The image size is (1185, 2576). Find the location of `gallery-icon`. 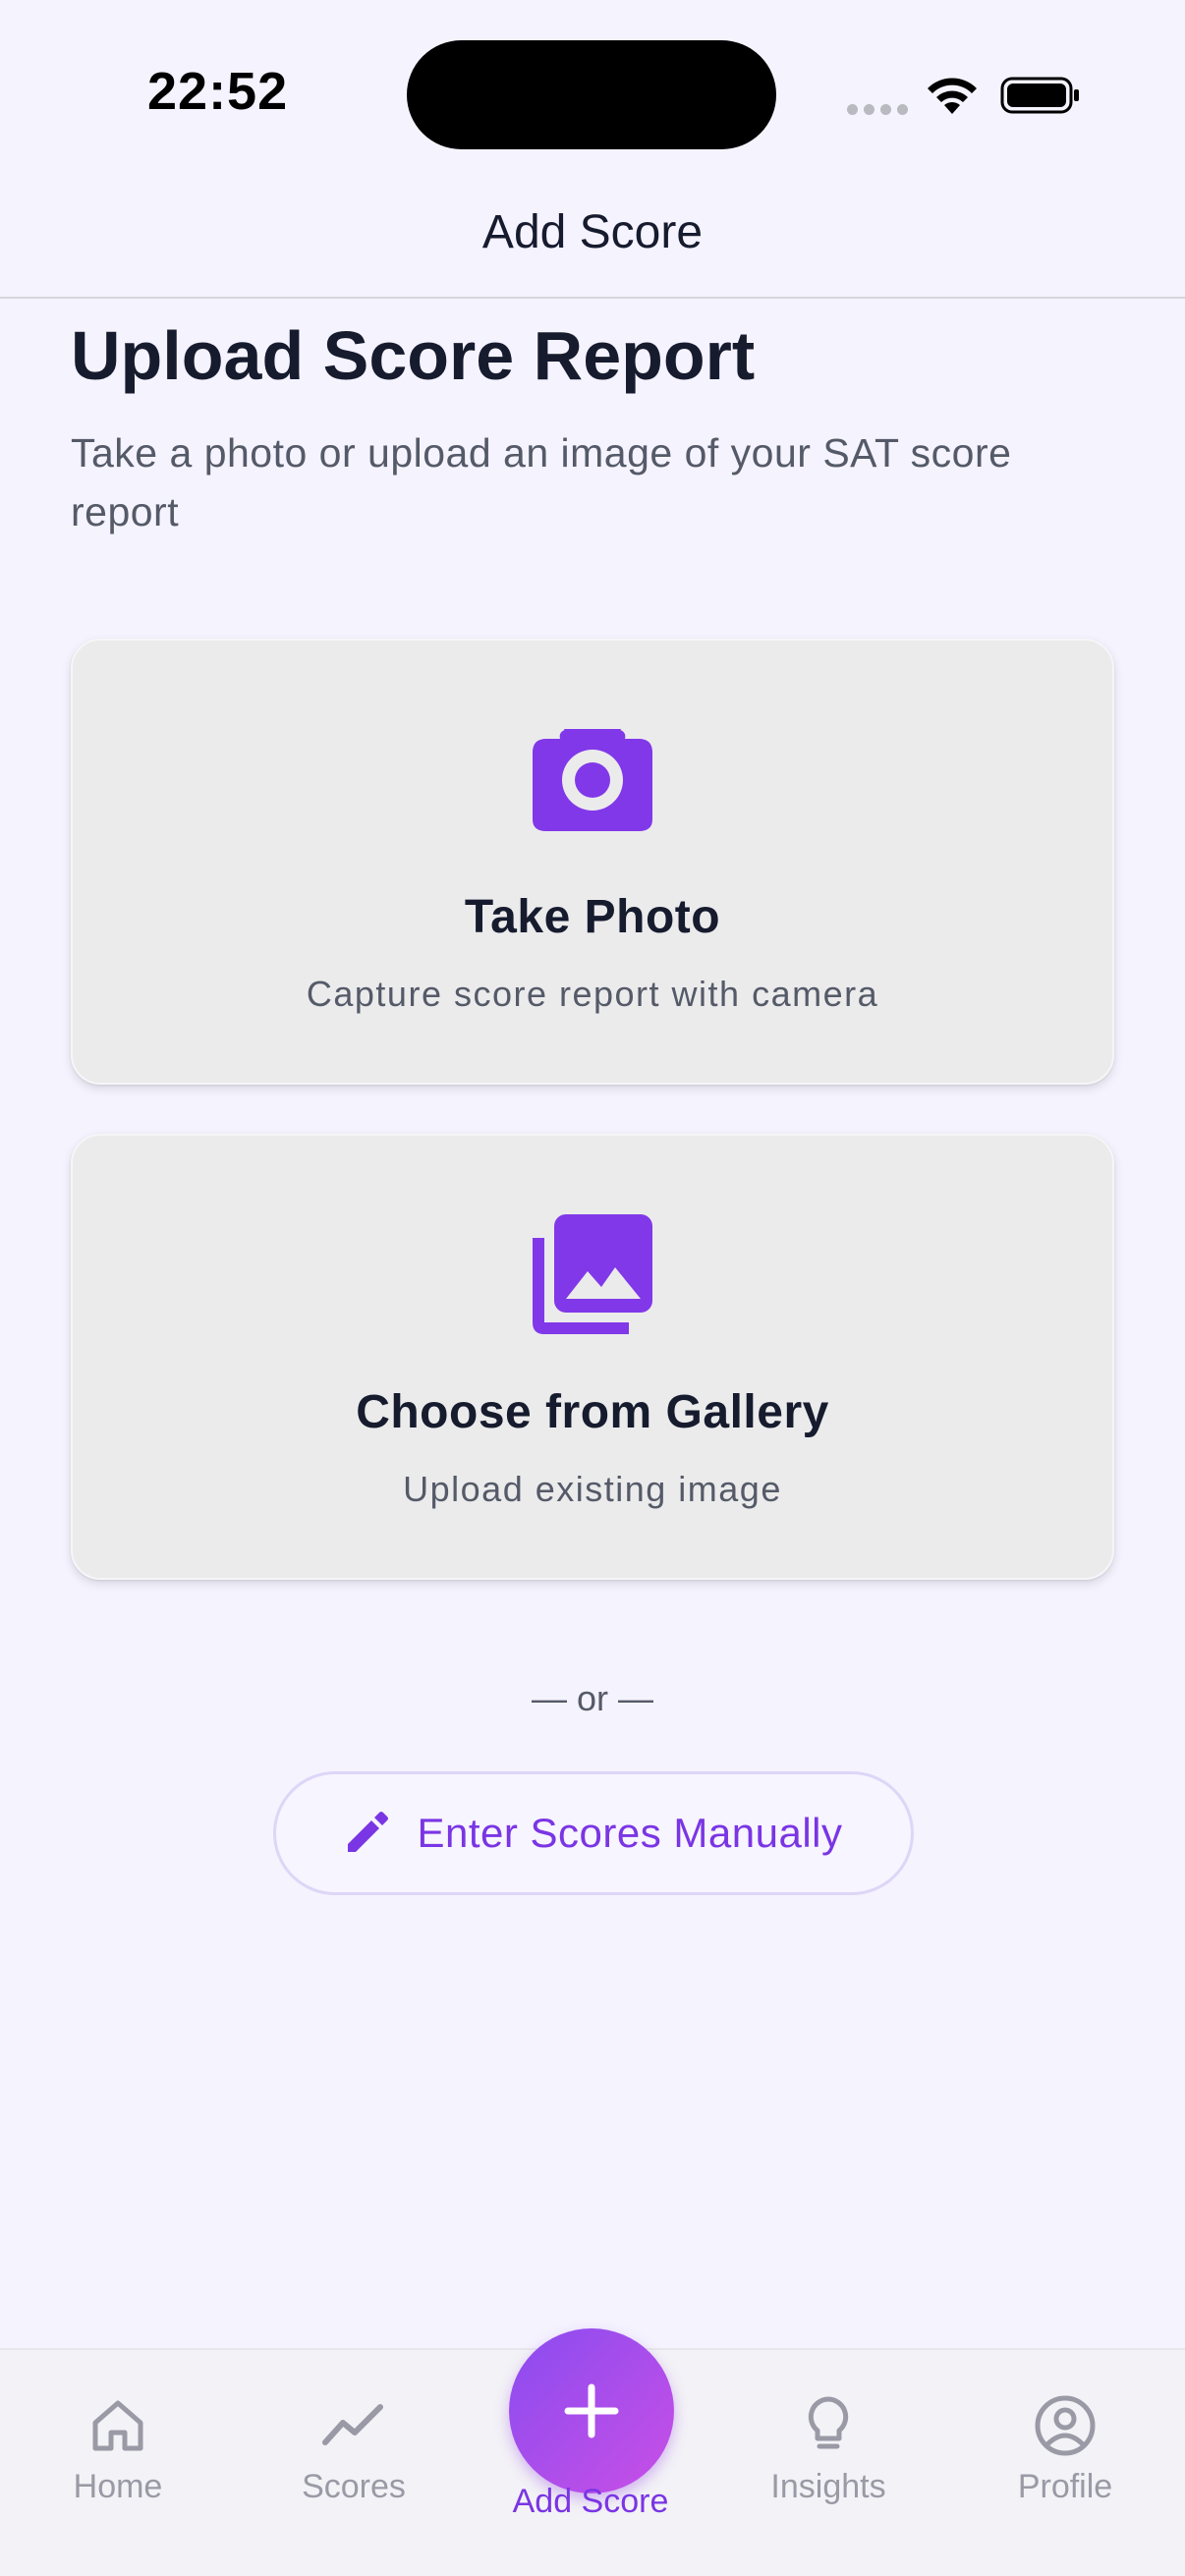

gallery-icon is located at coordinates (592, 1274).